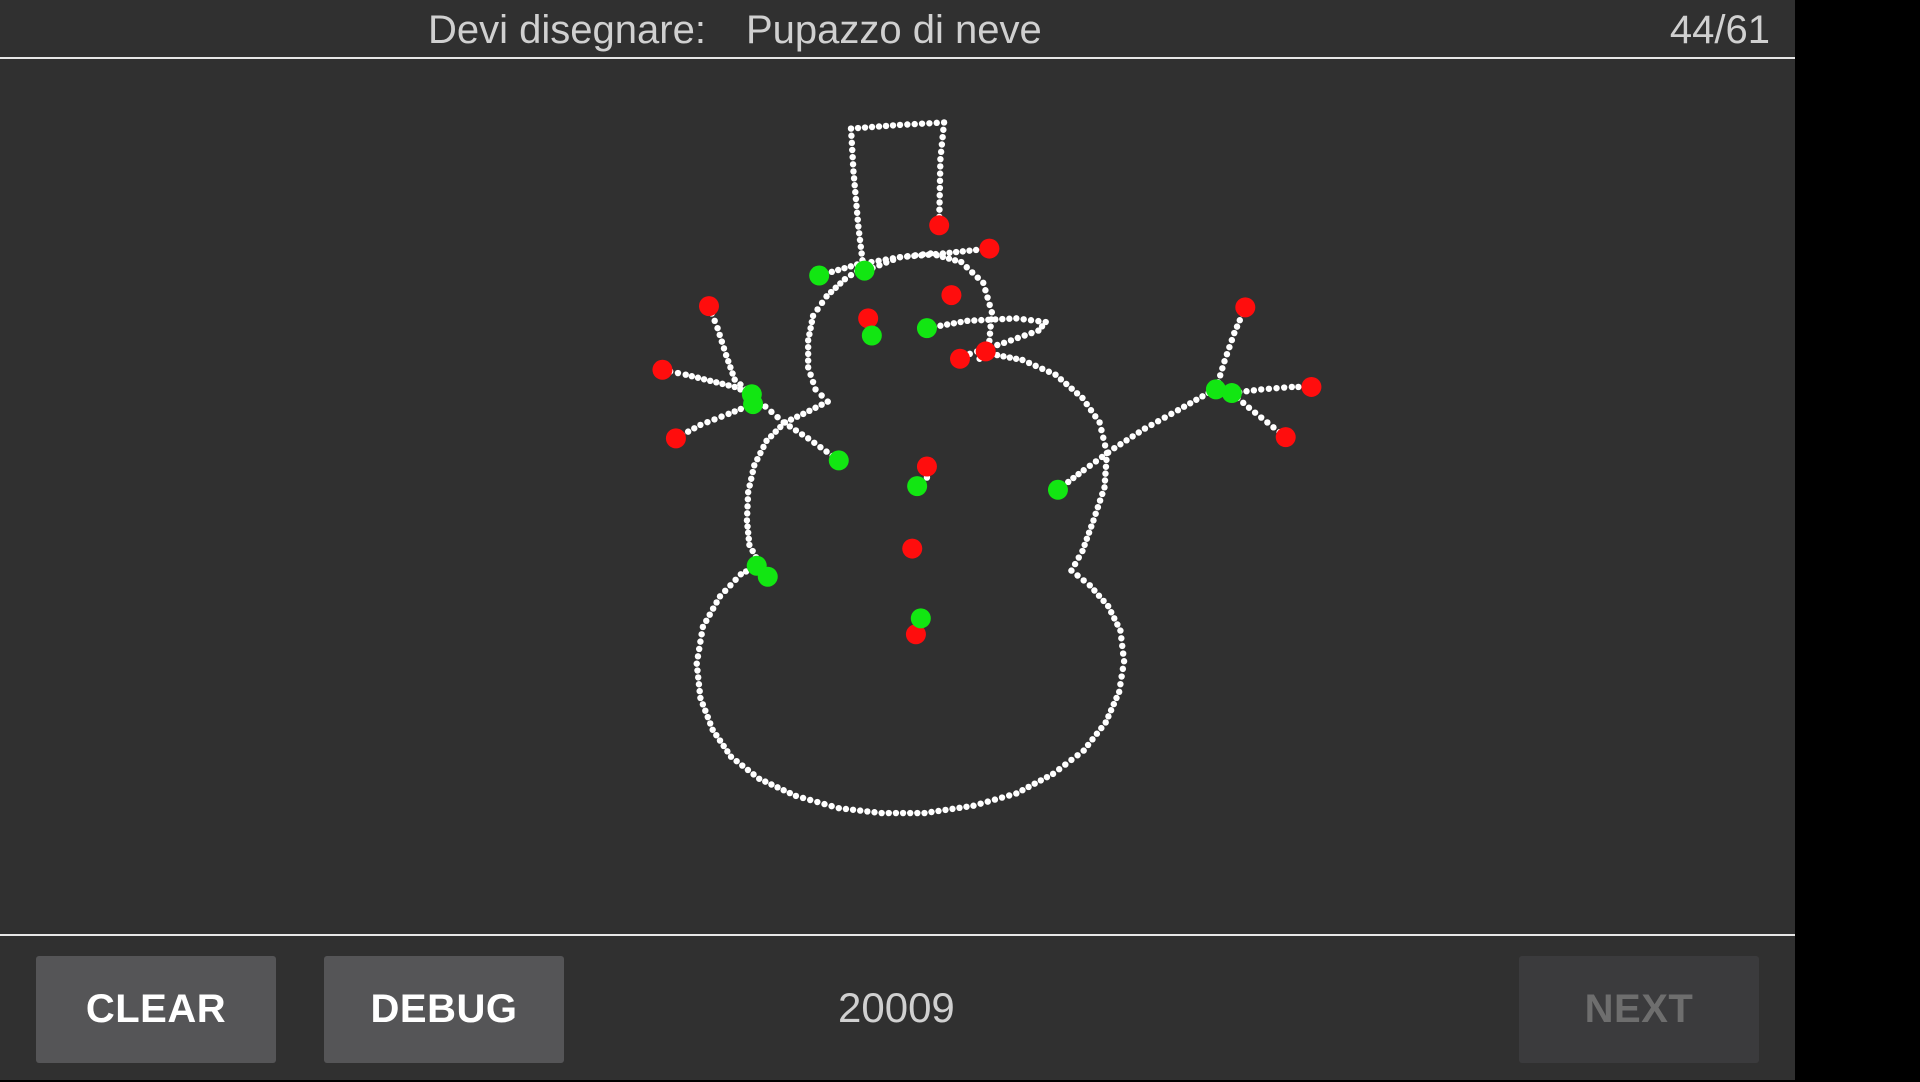 Image resolution: width=1920 pixels, height=1082 pixels. What do you see at coordinates (904, 262) in the screenshot?
I see `hat-brim-stroke` at bounding box center [904, 262].